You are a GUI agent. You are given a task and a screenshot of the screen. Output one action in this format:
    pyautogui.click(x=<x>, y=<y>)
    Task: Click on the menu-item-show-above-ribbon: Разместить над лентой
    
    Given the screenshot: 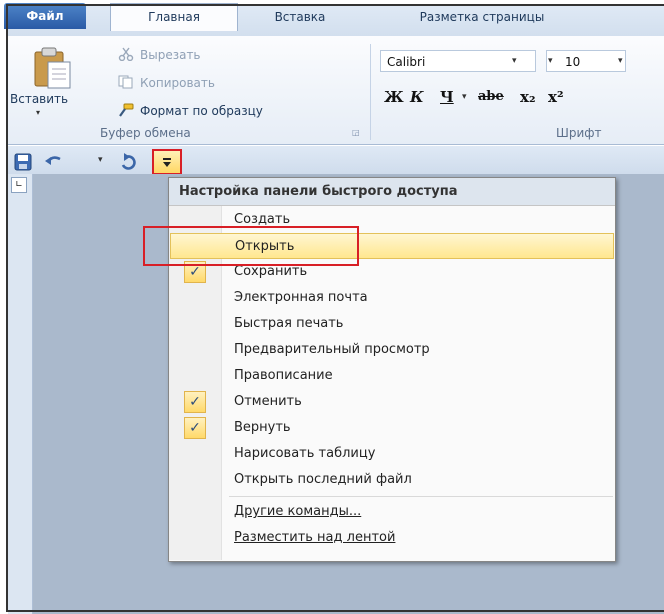 What is the action you would take?
    pyautogui.click(x=392, y=538)
    